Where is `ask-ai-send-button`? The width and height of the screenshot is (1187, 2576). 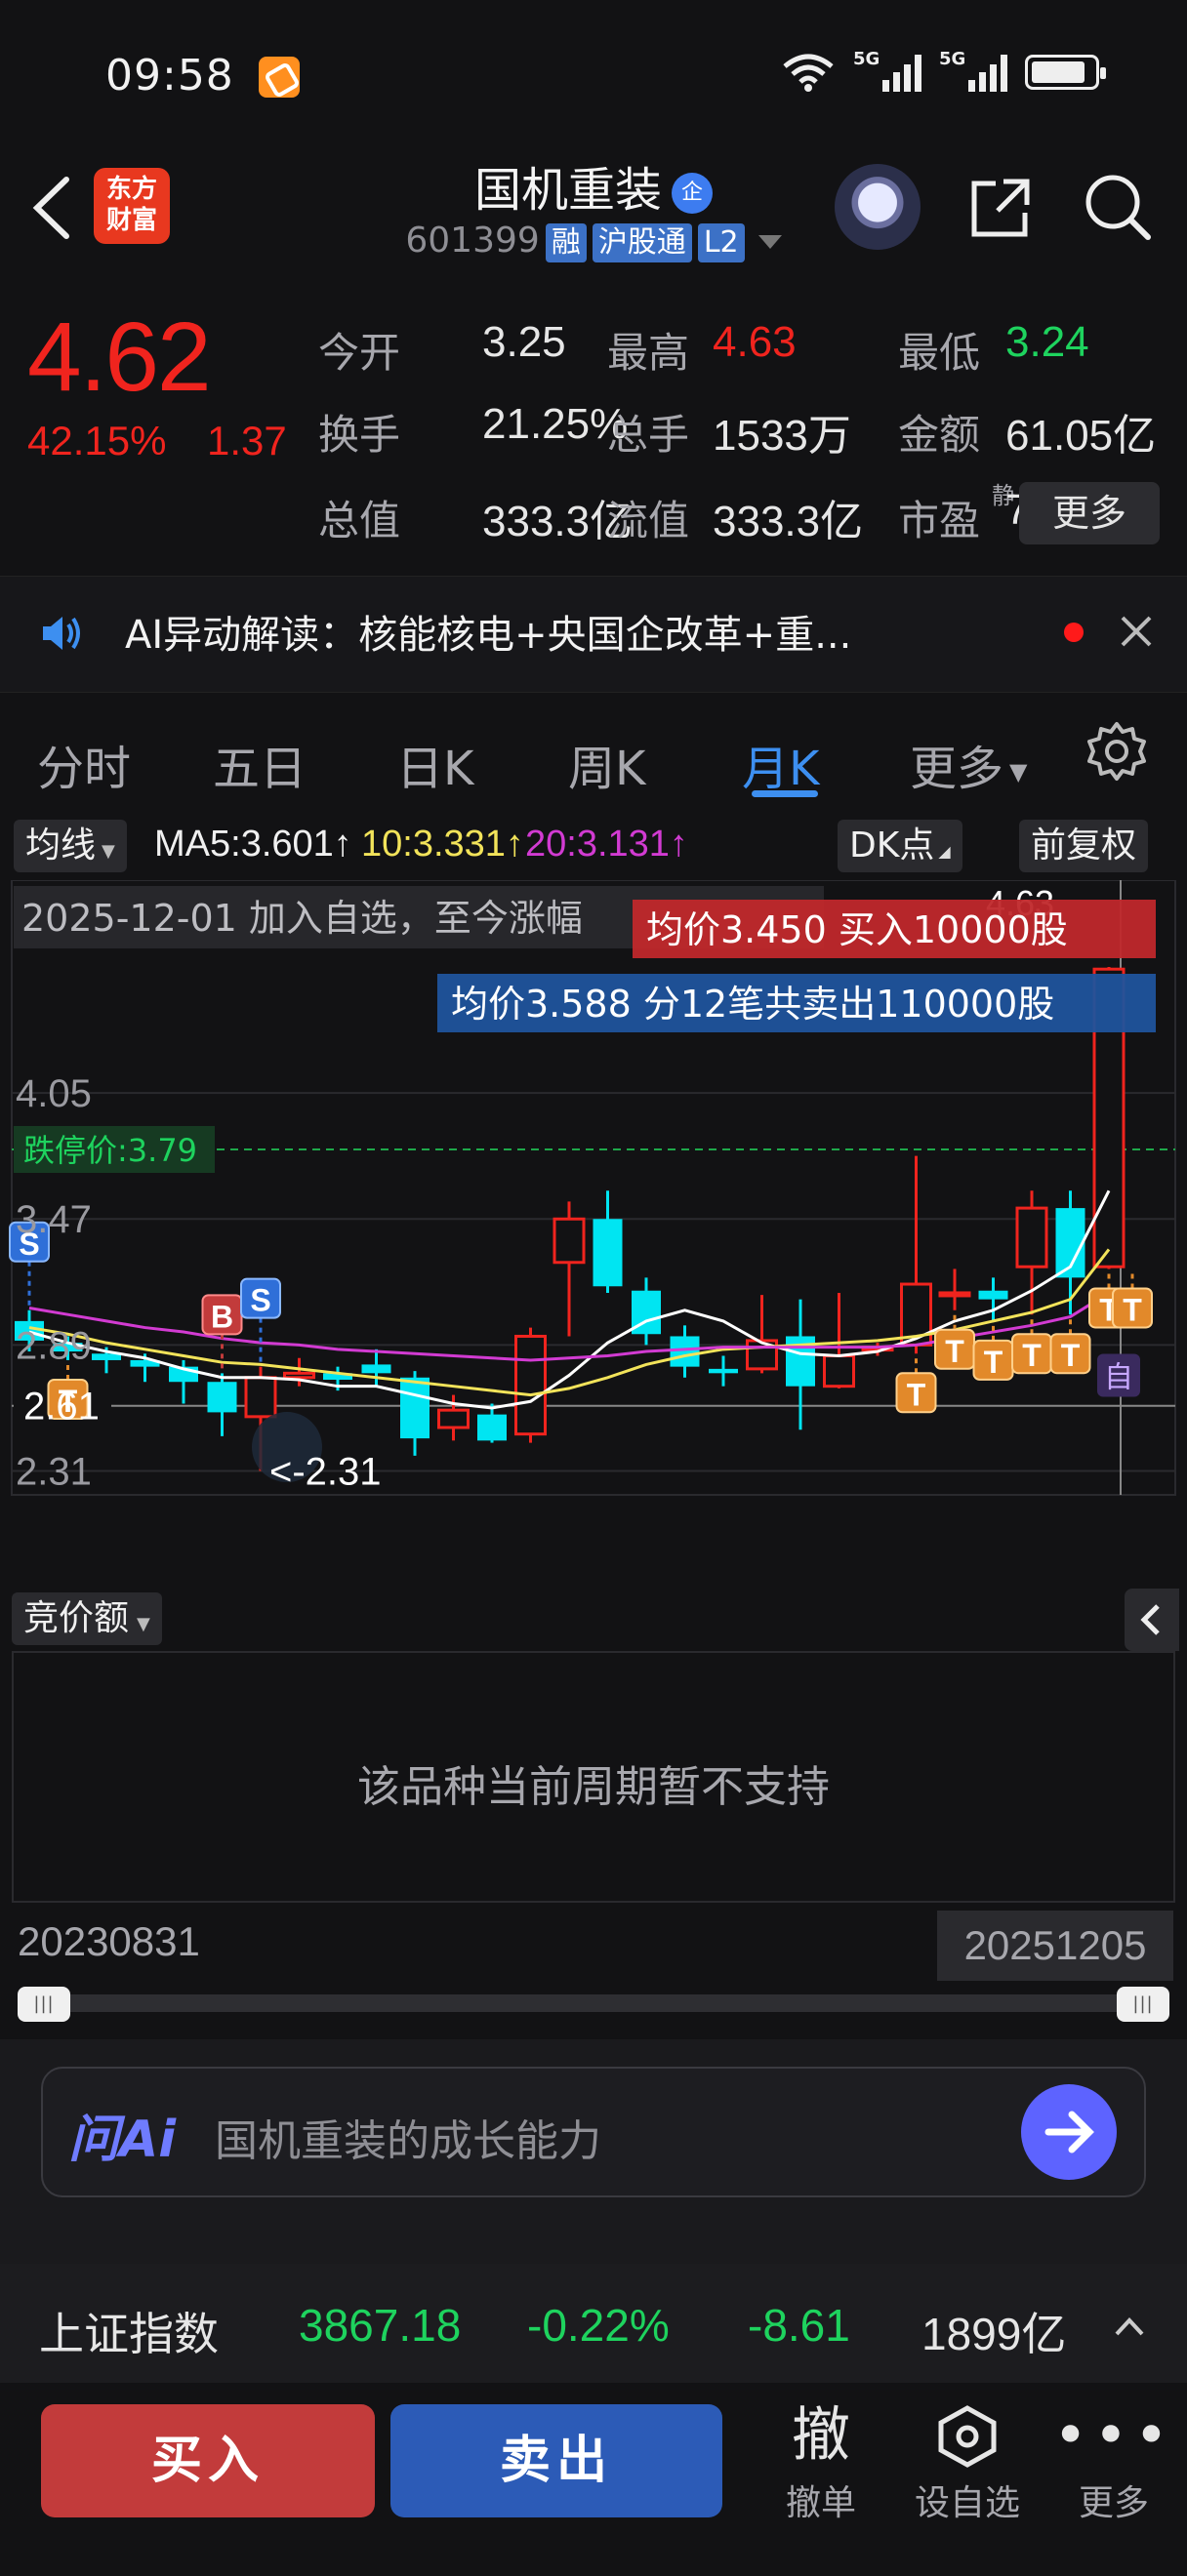 ask-ai-send-button is located at coordinates (1069, 2132).